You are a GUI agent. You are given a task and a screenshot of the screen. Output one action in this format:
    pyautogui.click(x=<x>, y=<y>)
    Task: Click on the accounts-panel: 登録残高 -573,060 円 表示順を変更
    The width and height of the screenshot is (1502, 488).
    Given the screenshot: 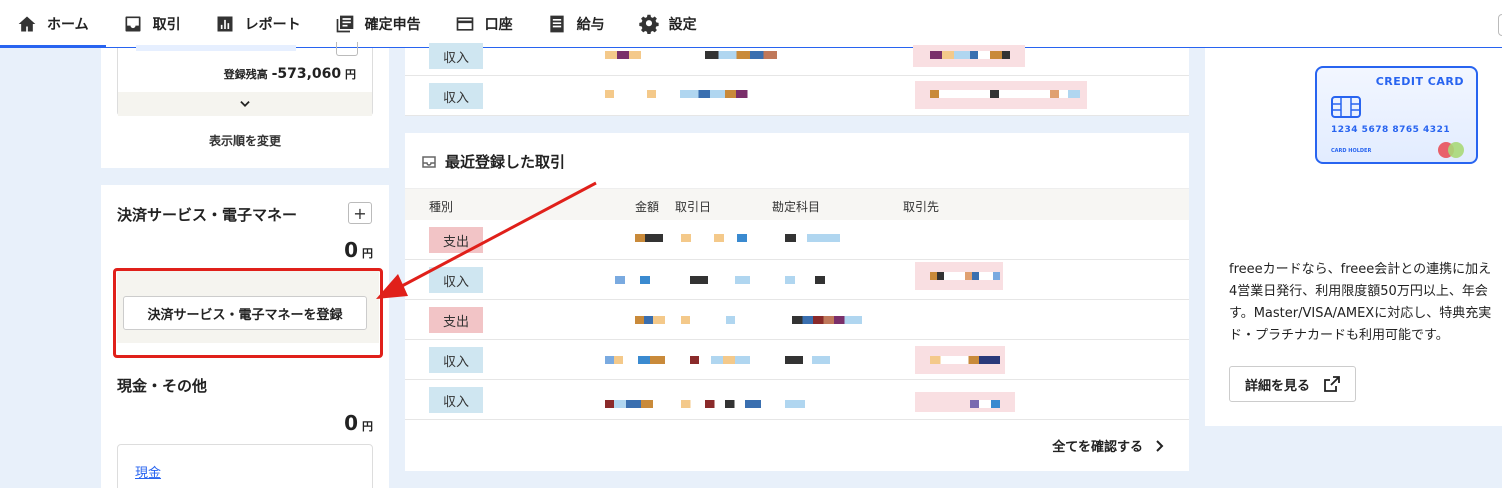 What is the action you would take?
    pyautogui.click(x=245, y=105)
    